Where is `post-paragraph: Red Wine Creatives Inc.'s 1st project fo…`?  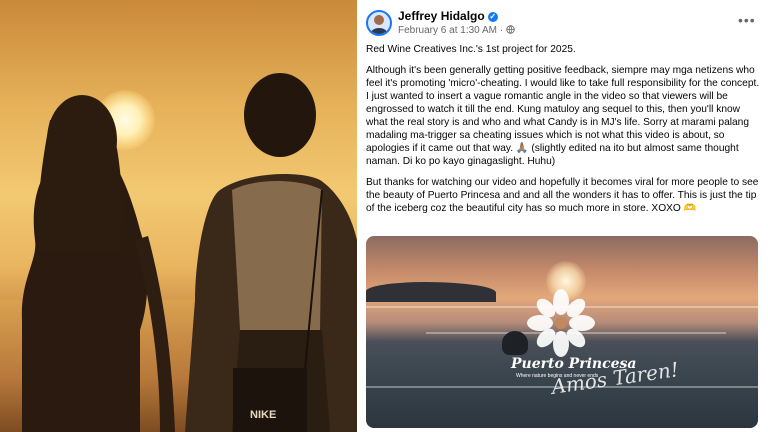
post-paragraph: Red Wine Creatives Inc.'s 1st project fo… is located at coordinates (471, 49).